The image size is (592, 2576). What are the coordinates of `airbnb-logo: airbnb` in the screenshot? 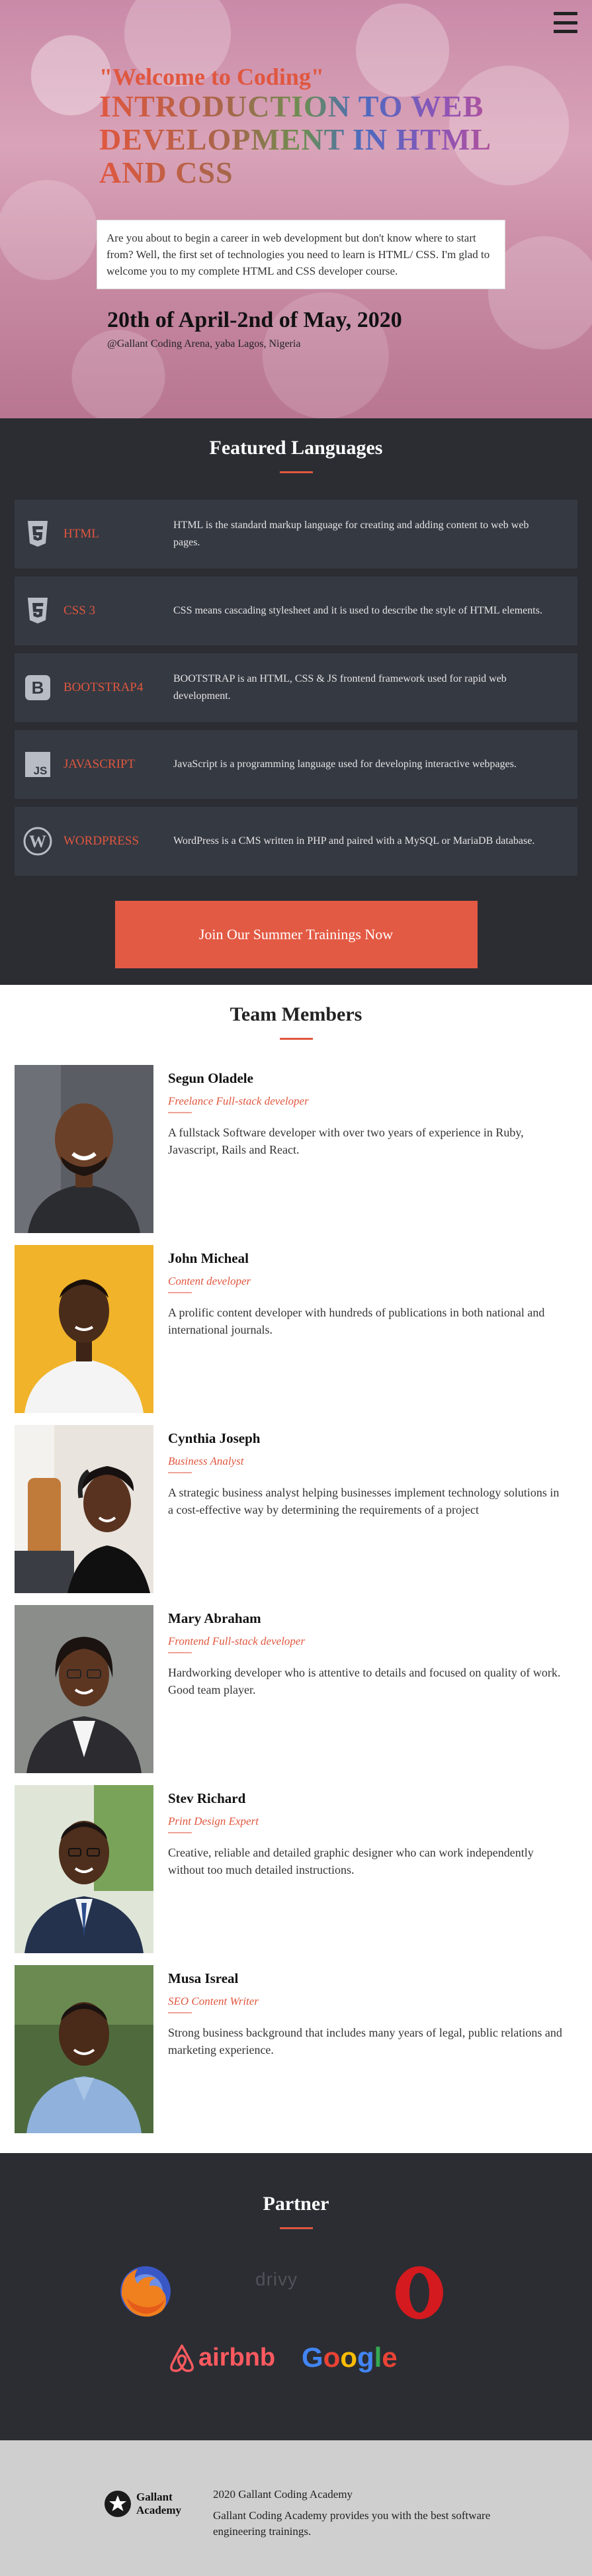 It's located at (221, 2357).